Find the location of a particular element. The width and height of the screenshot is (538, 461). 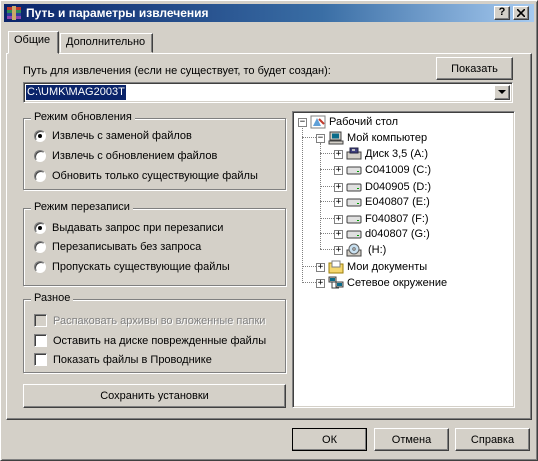

tree-label-drive: (H:) is located at coordinates (377, 250).